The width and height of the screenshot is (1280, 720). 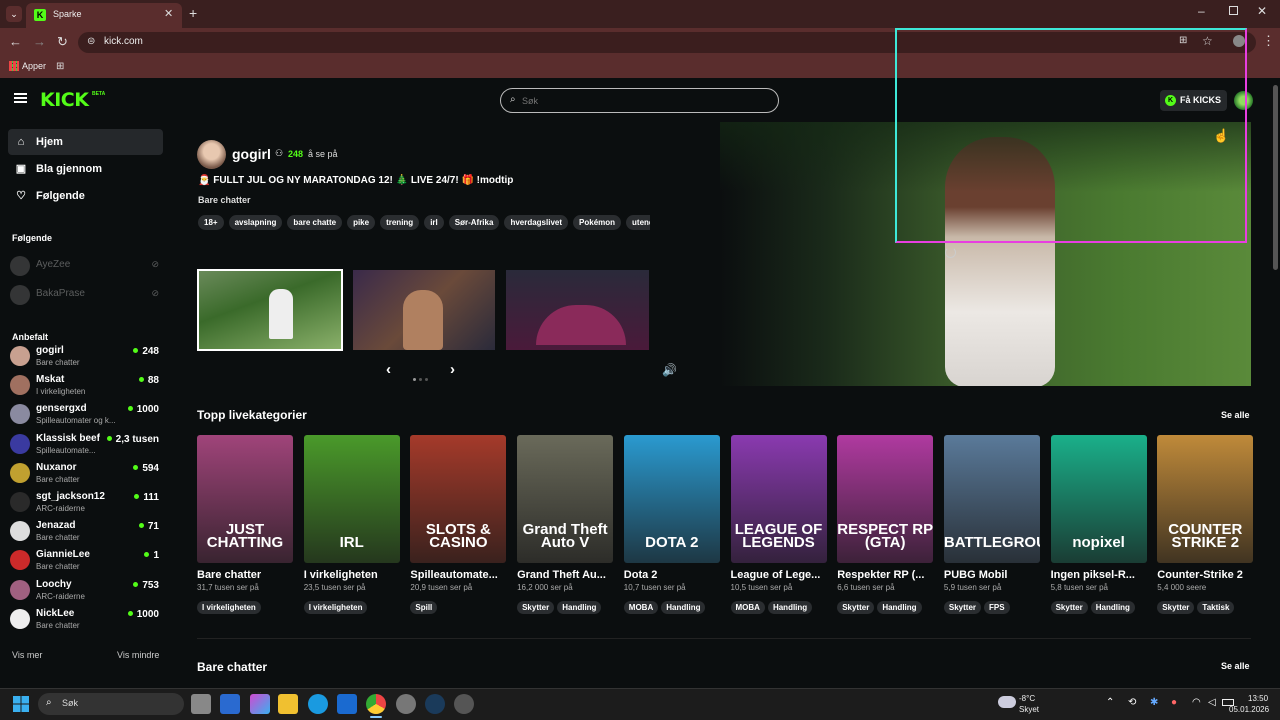 What do you see at coordinates (638, 222) in the screenshot?
I see `stream-tag: utendør` at bounding box center [638, 222].